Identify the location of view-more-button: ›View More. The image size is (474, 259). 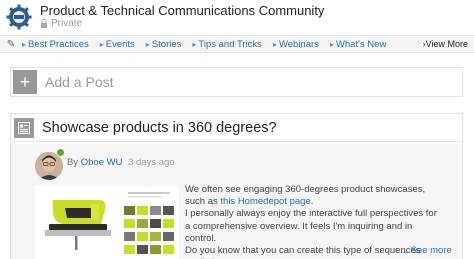
(445, 44).